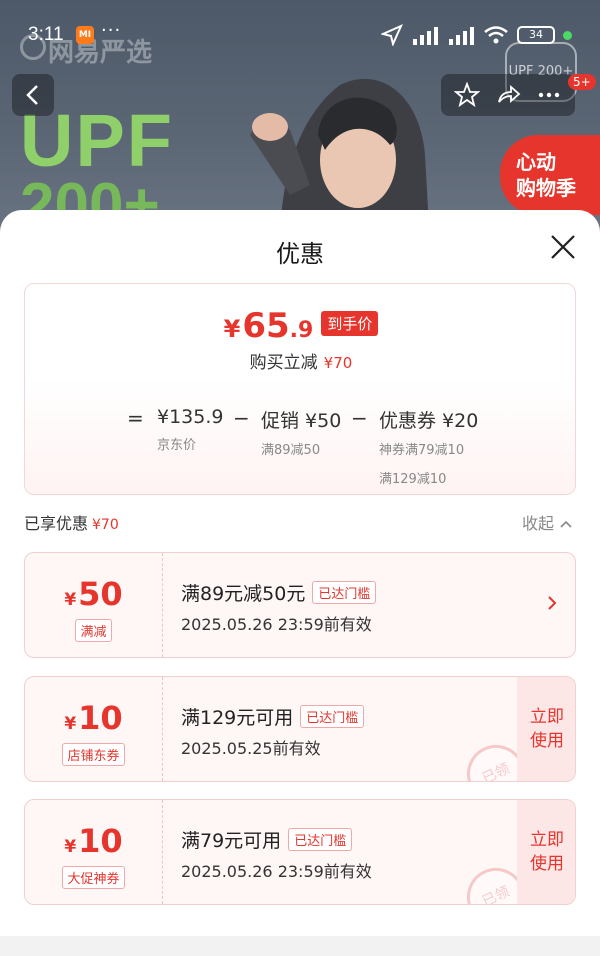 This screenshot has width=600, height=956. I want to click on wifi-icon, so click(496, 35).